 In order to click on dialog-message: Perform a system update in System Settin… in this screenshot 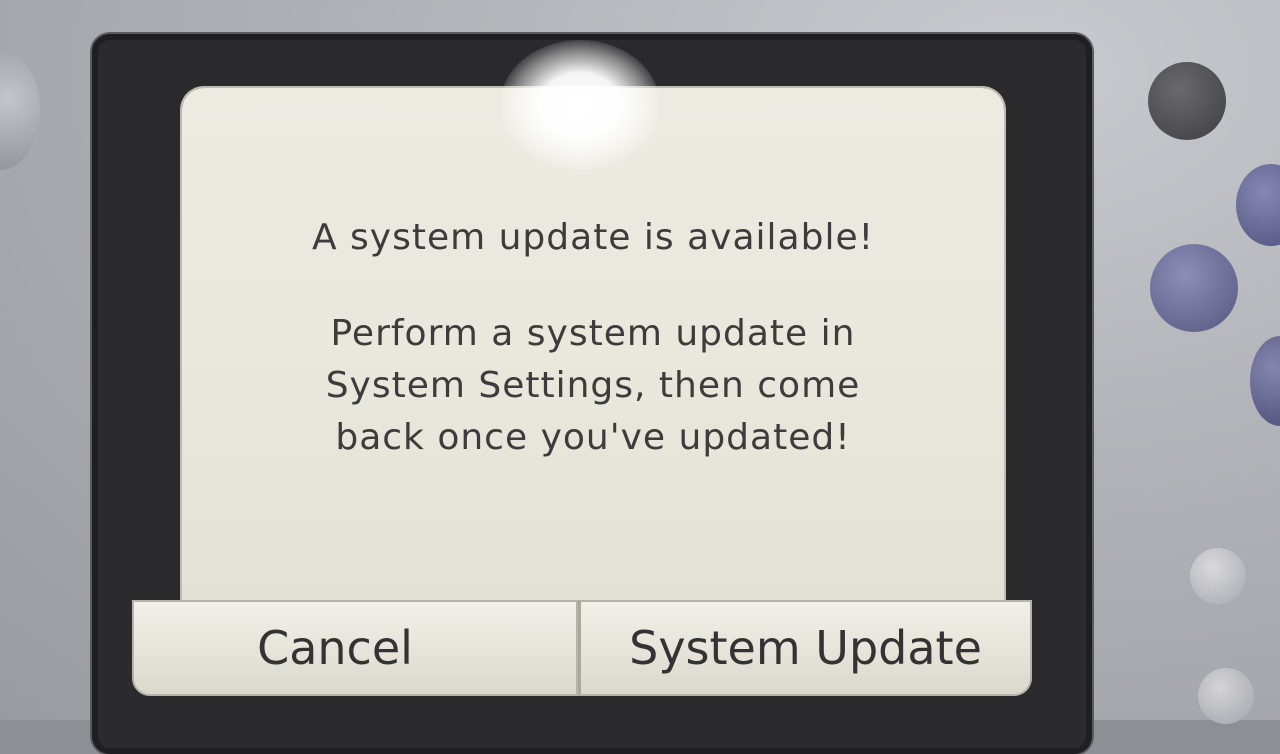, I will do `click(593, 386)`.